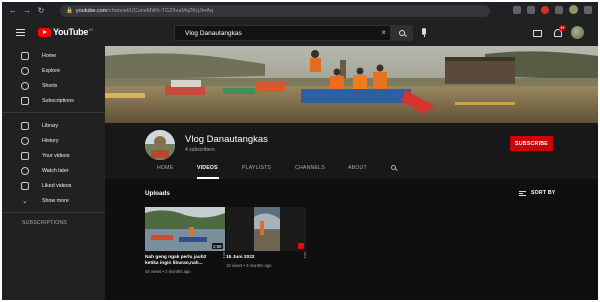 Image resolution: width=600 pixels, height=302 pixels. Describe the element at coordinates (27, 11) in the screenshot. I see `forward-icon: →` at that location.